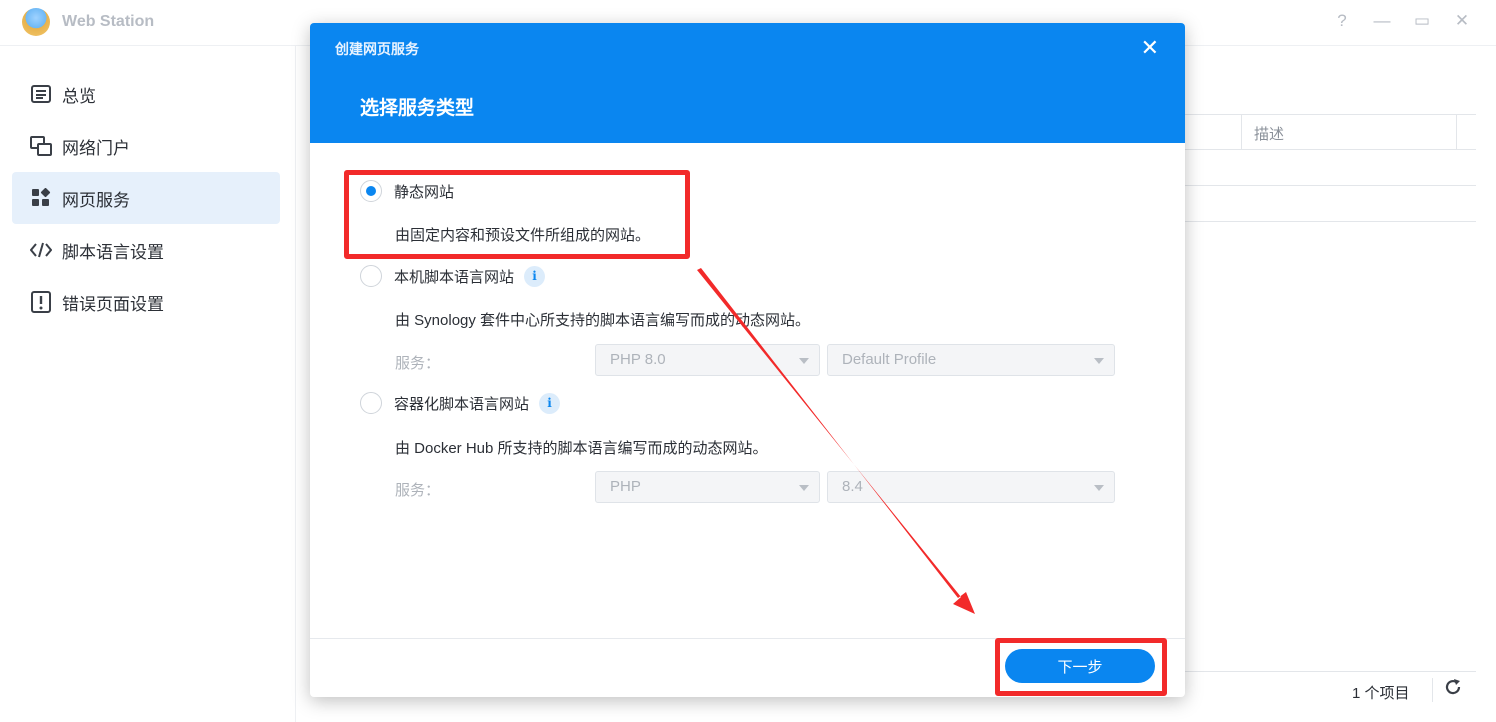 This screenshot has width=1496, height=722. I want to click on option-label: 本机脚本语言网站, so click(454, 277).